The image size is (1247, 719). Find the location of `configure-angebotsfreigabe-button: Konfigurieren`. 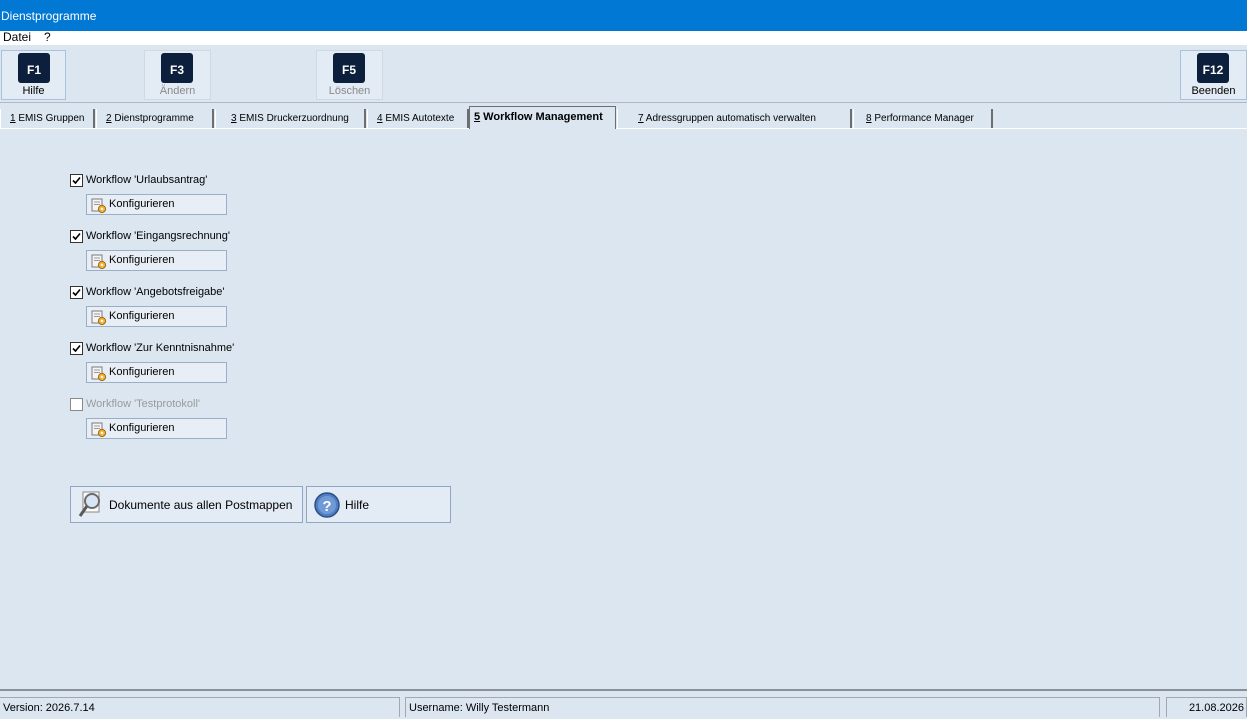

configure-angebotsfreigabe-button: Konfigurieren is located at coordinates (156, 316).